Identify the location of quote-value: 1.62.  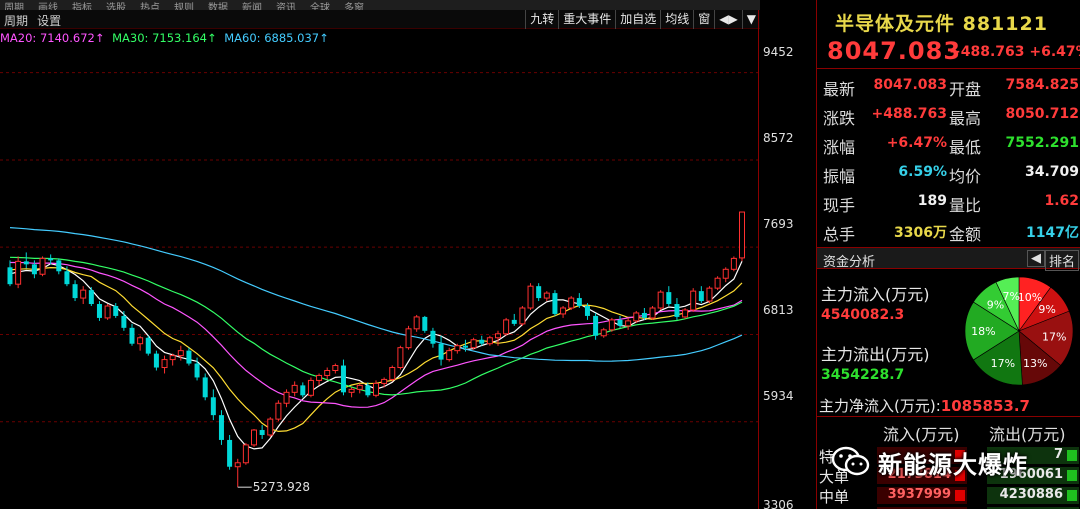
(1061, 201).